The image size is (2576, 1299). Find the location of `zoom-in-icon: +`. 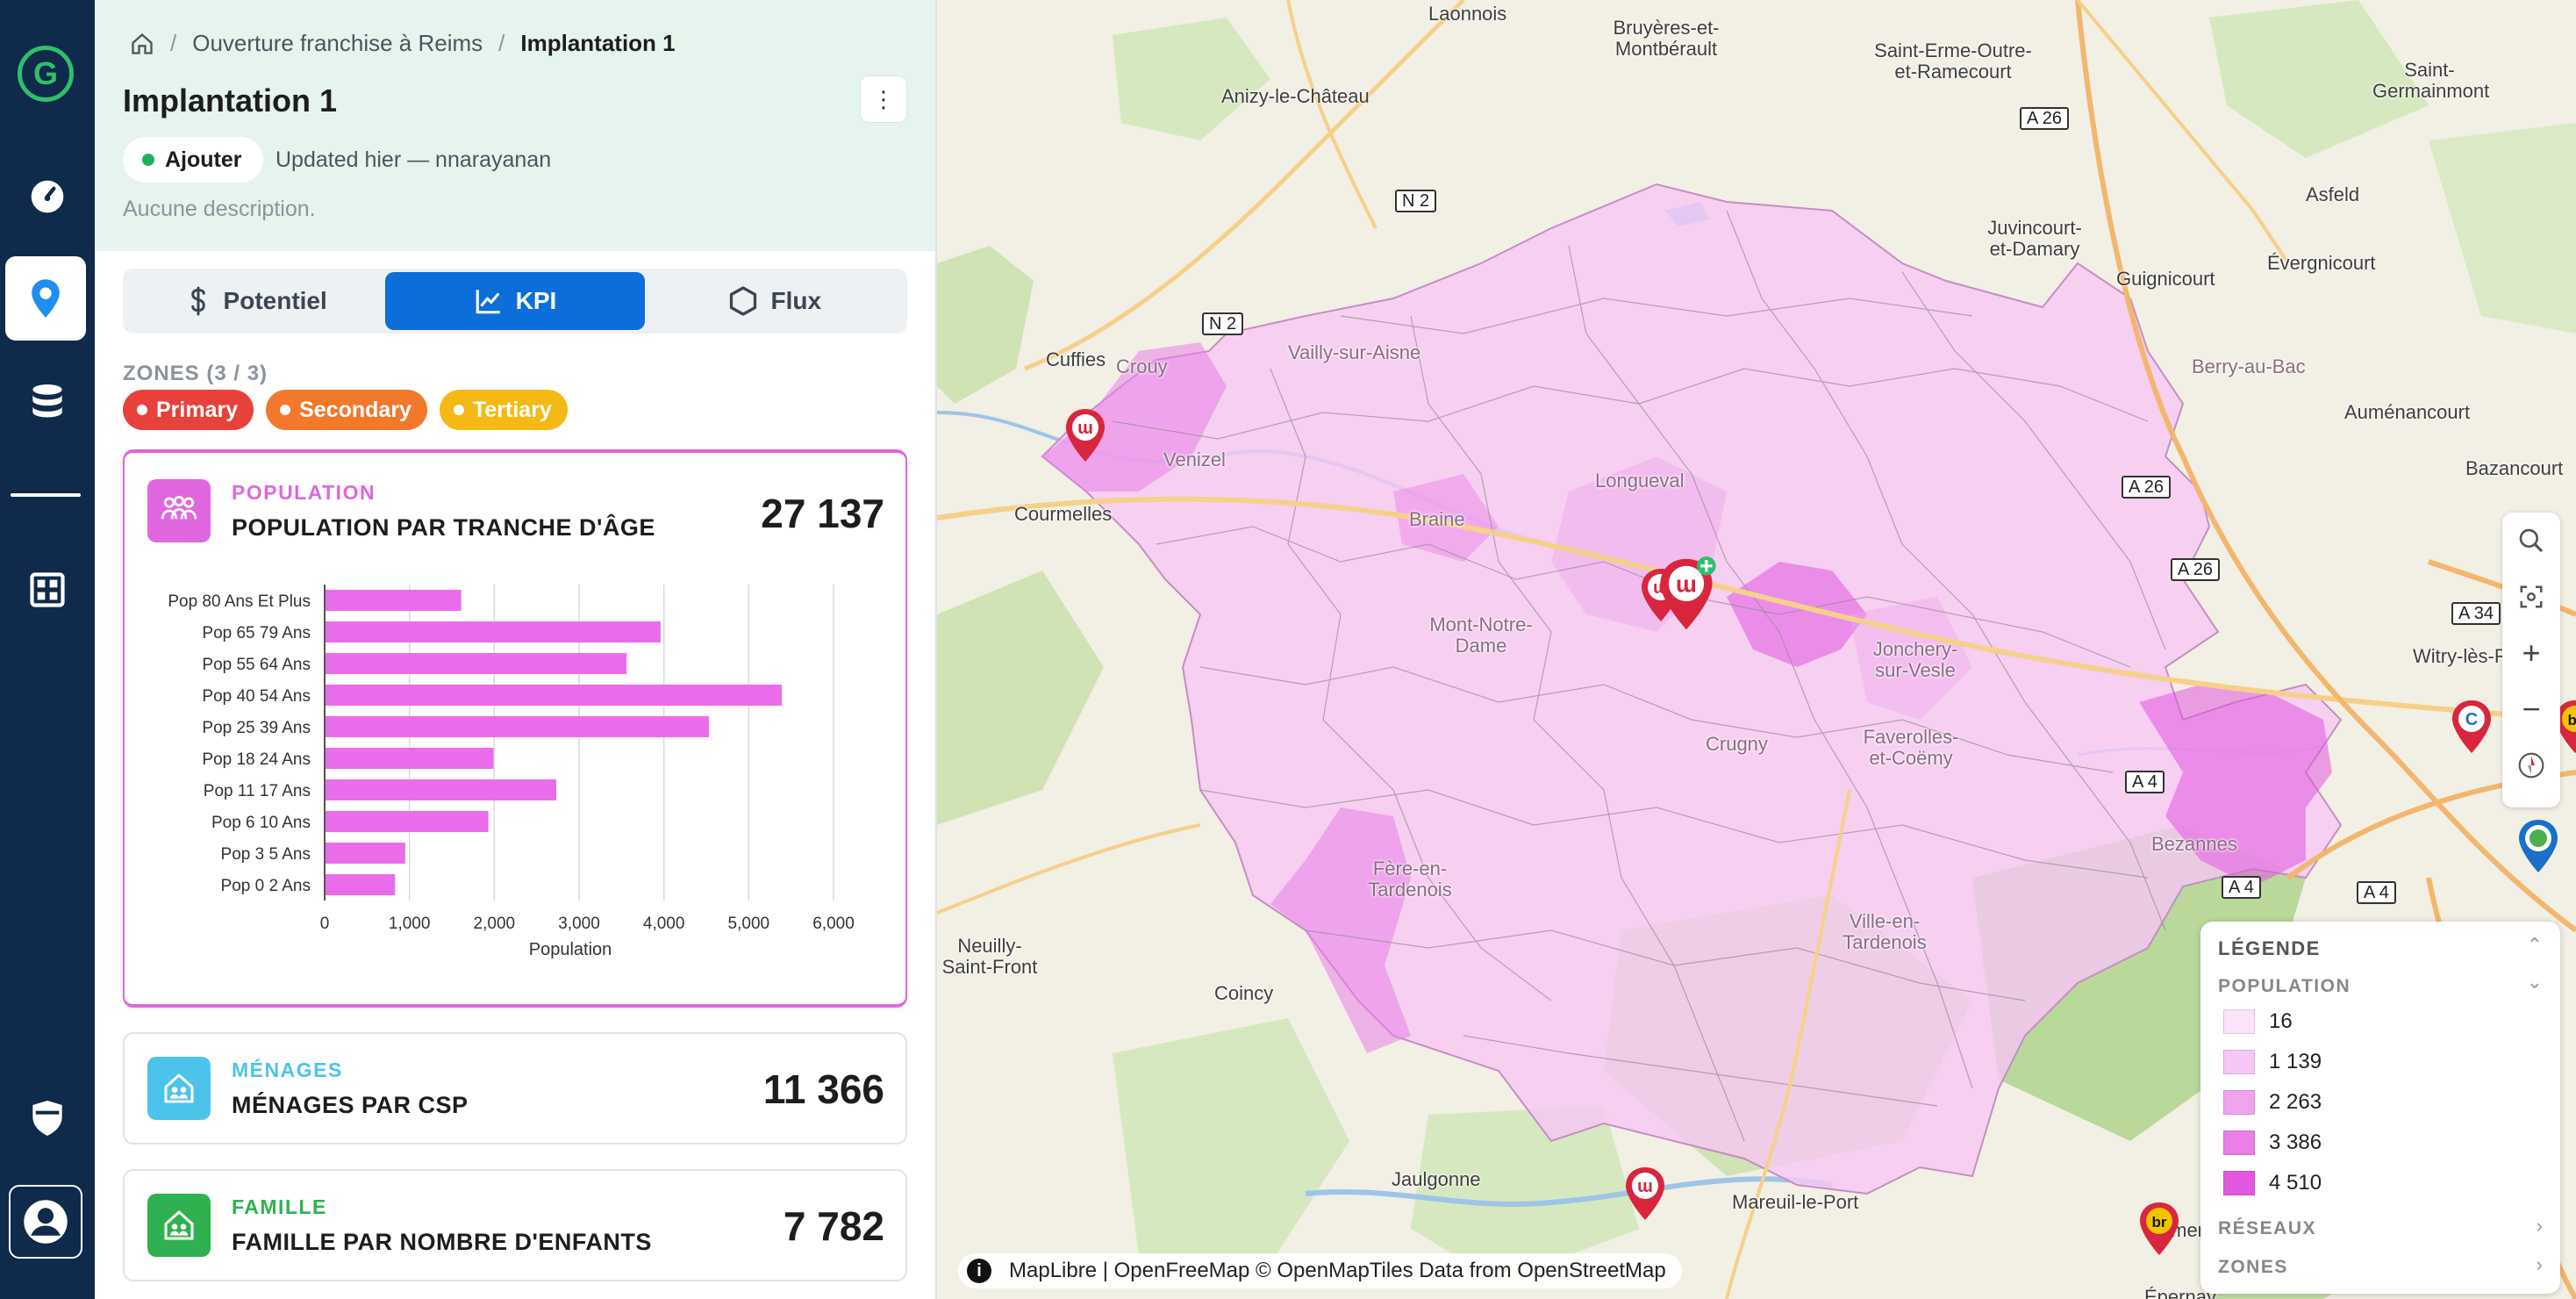

zoom-in-icon: + is located at coordinates (2531, 653).